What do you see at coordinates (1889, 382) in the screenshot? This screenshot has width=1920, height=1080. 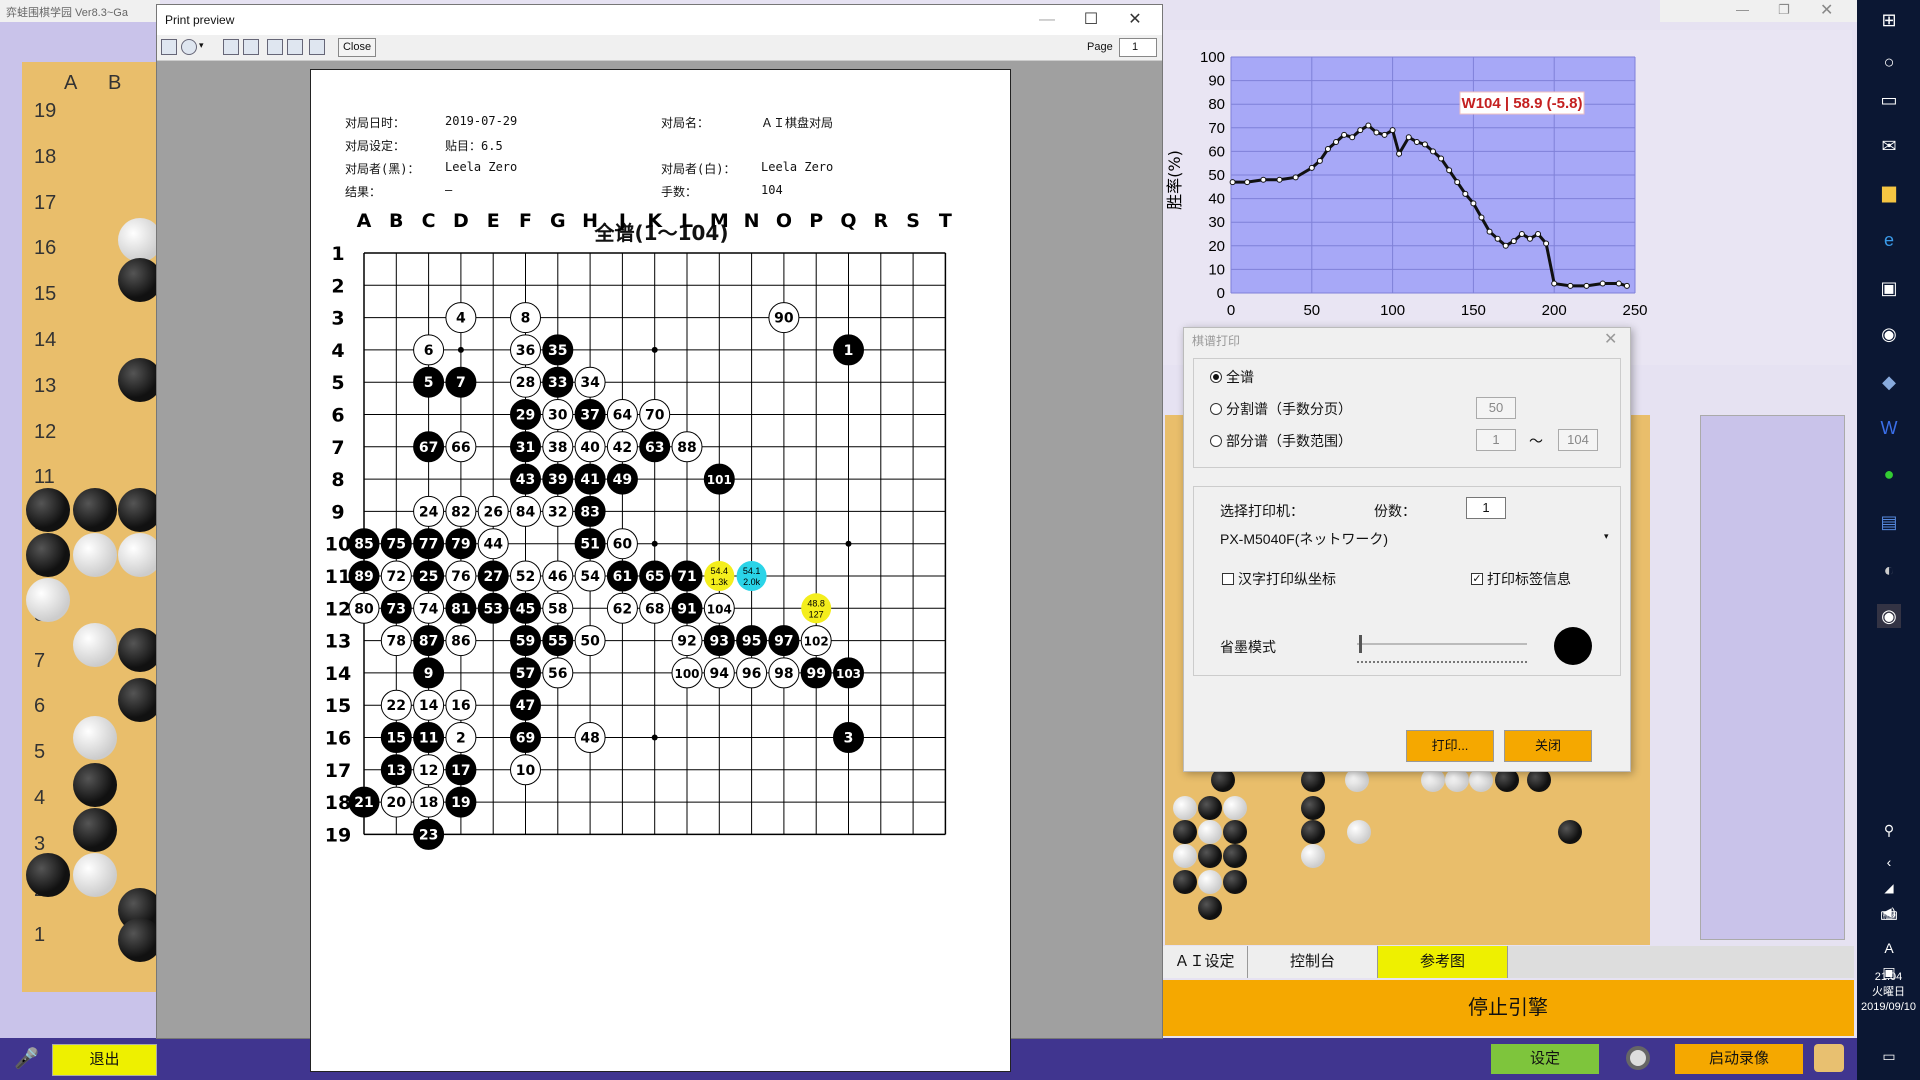 I see `app-icon: ◆` at bounding box center [1889, 382].